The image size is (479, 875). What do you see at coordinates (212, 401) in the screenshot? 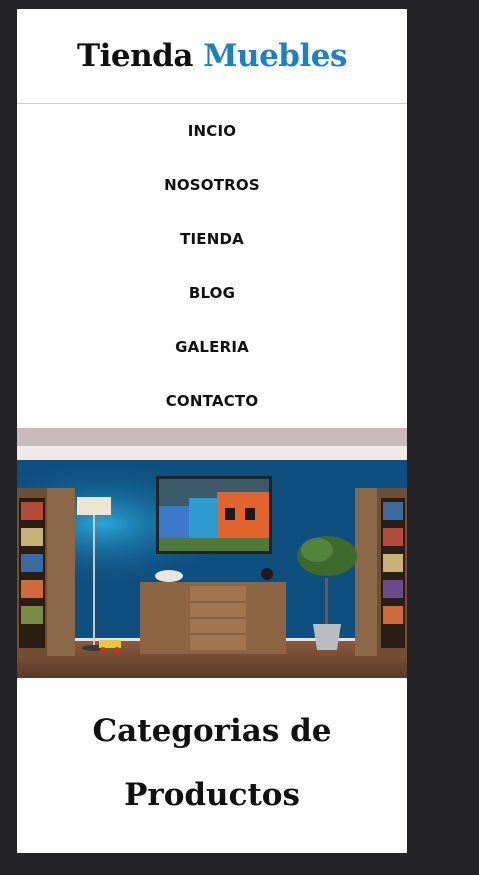
I see `nav-item-contacto: CONTACTO` at bounding box center [212, 401].